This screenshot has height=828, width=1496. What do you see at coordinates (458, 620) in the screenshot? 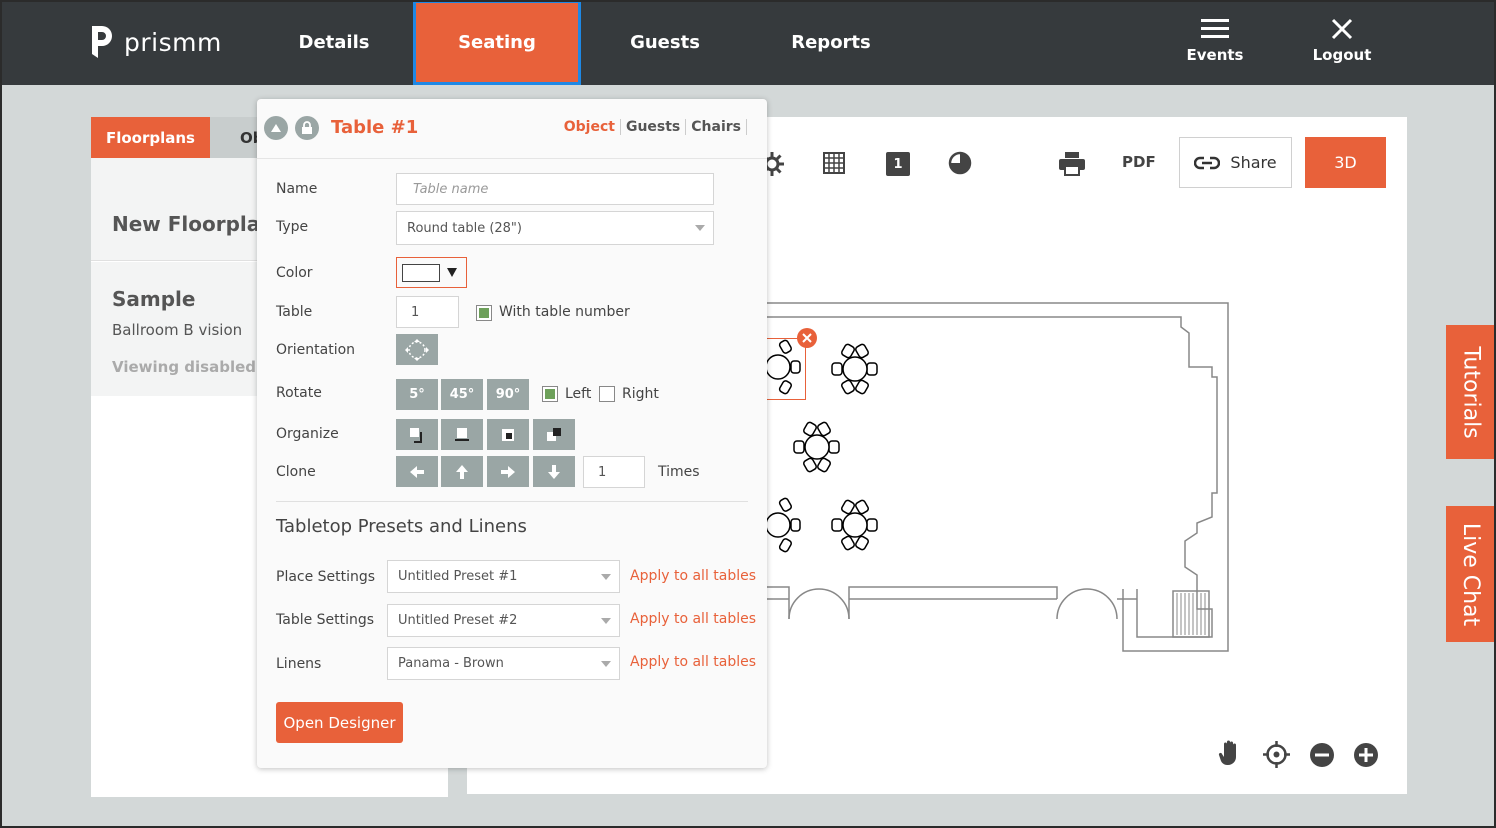
I see `table-settings-value: Untitled Preset #2` at bounding box center [458, 620].